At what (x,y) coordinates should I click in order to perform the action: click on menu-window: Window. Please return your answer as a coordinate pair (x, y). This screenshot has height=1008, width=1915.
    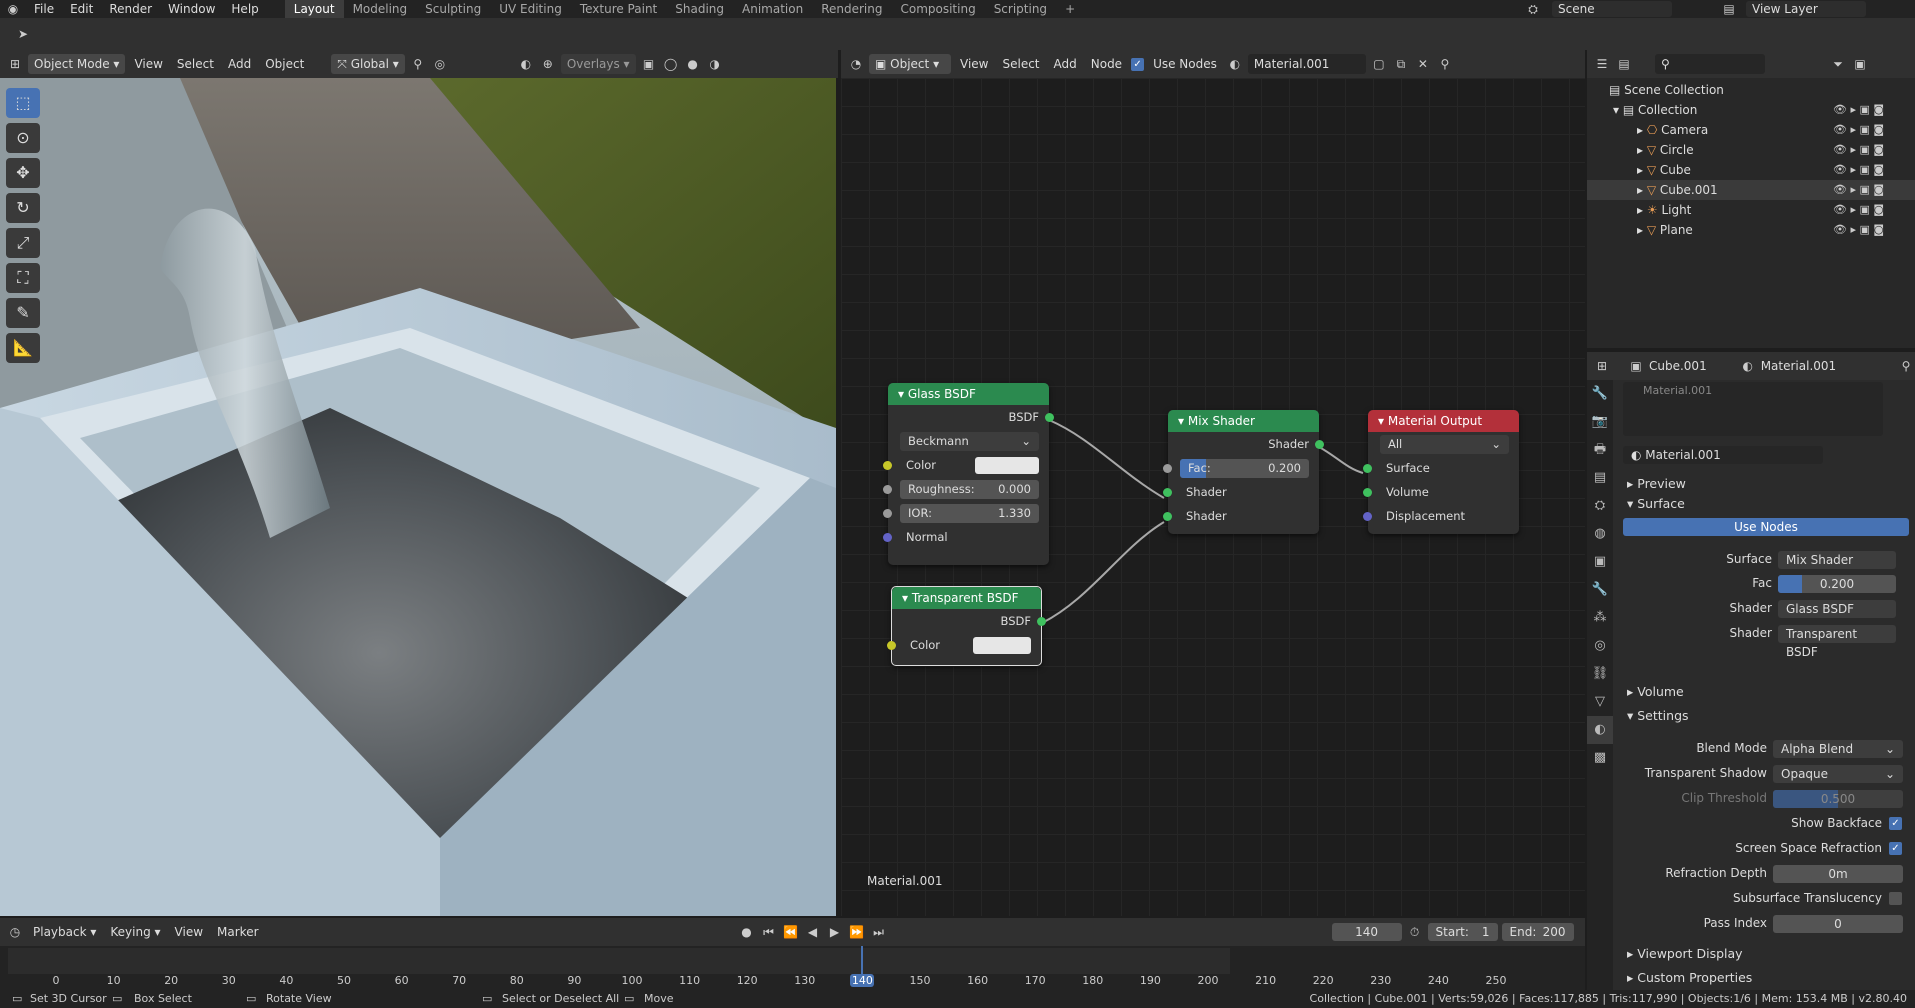
    Looking at the image, I should click on (191, 9).